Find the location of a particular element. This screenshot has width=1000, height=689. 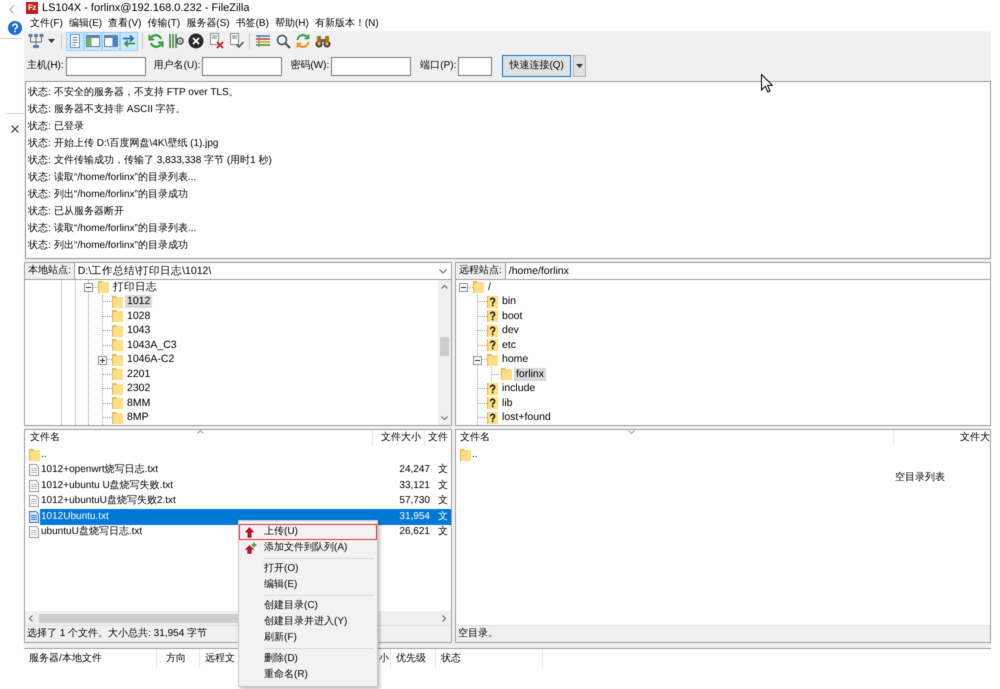

file-size: 24,247 is located at coordinates (414, 470).